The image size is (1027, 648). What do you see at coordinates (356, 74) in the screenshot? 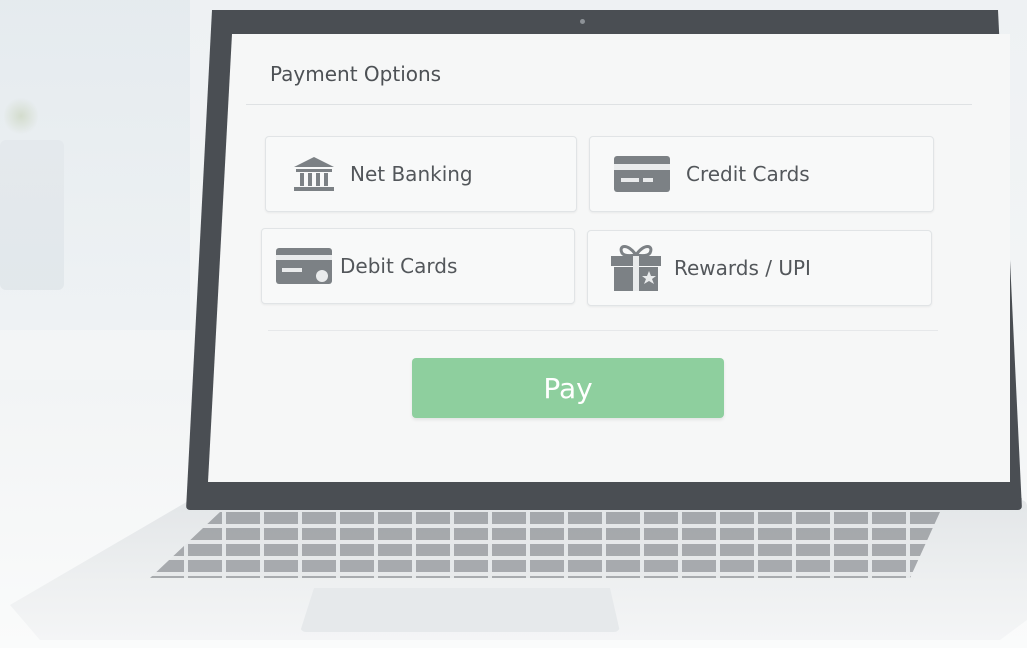
I see `page-title: Payment Options` at bounding box center [356, 74].